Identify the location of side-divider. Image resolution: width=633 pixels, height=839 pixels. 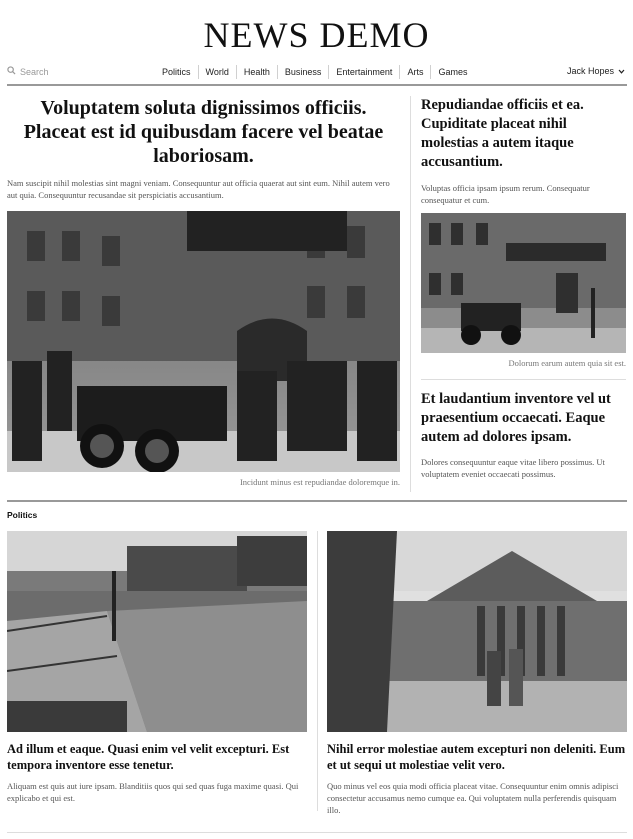
(523, 379).